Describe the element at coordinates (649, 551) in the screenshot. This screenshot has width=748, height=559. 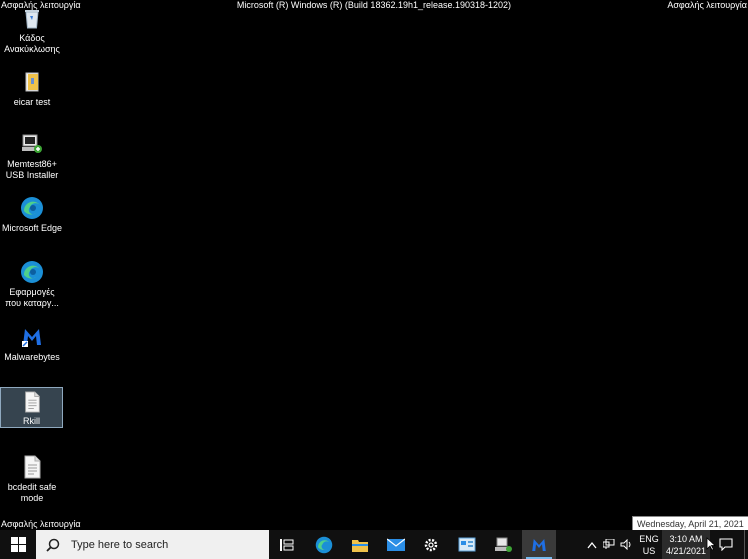
I see `region-code: US` at that location.